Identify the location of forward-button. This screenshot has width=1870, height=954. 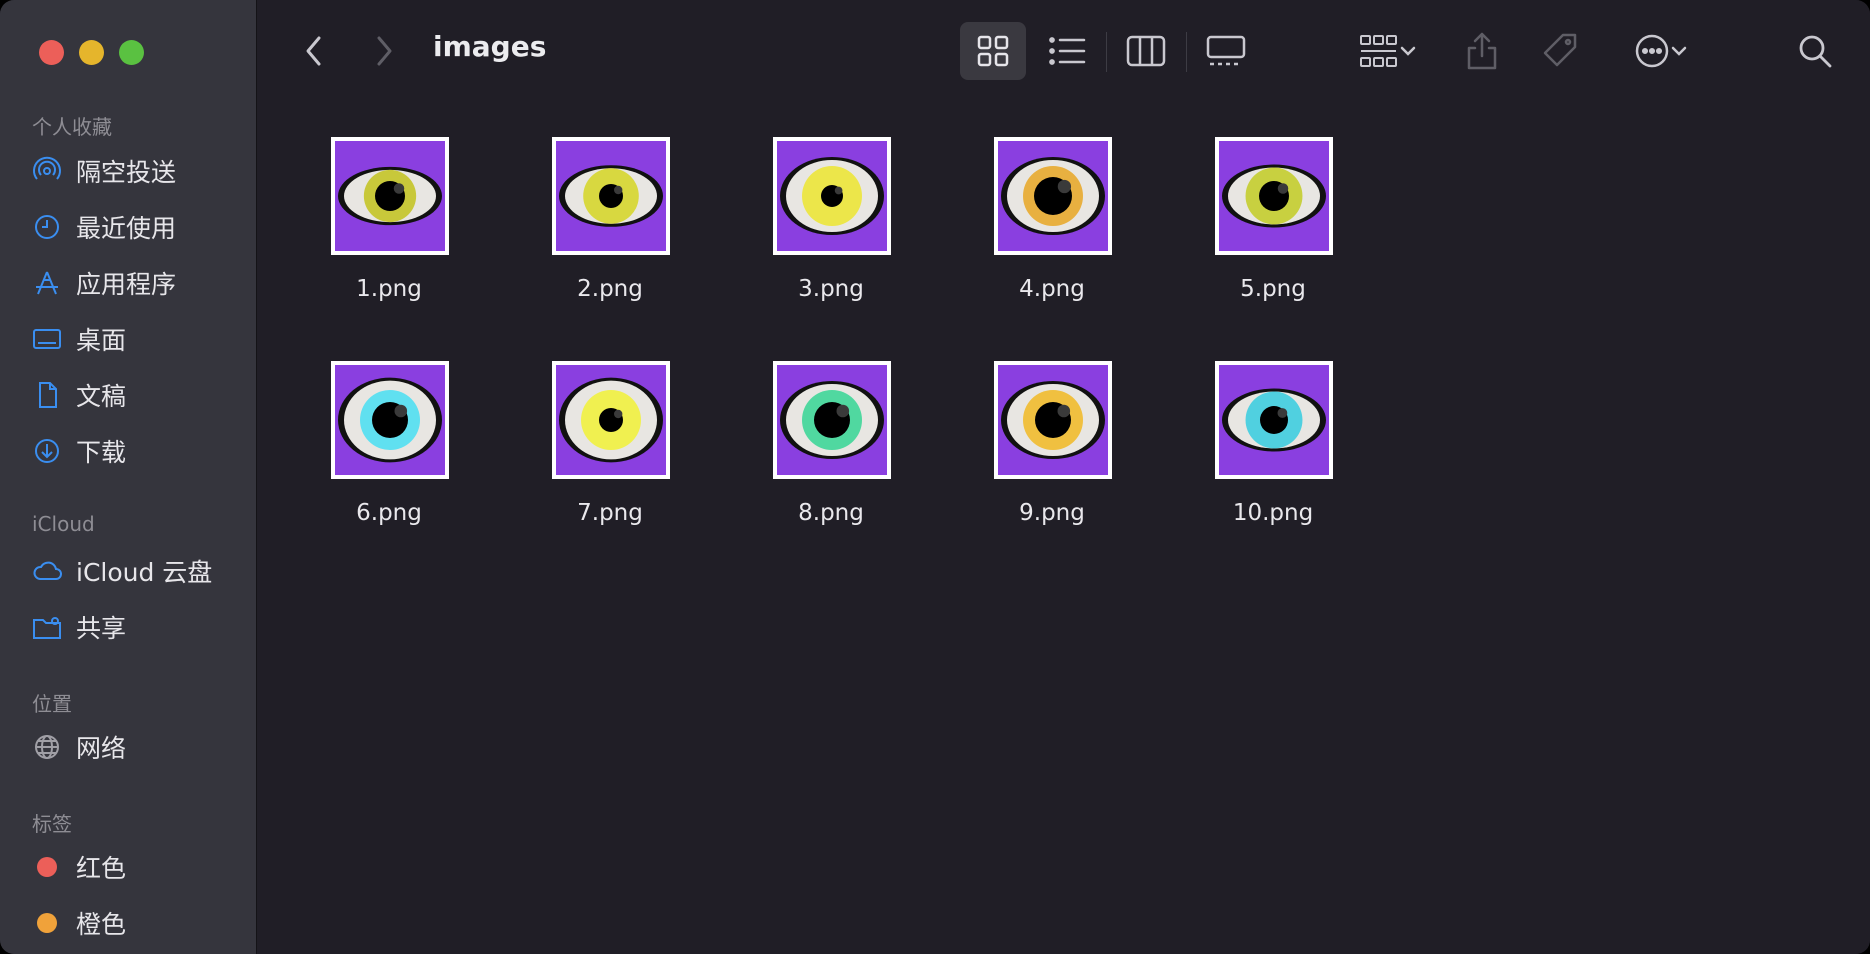
(384, 51).